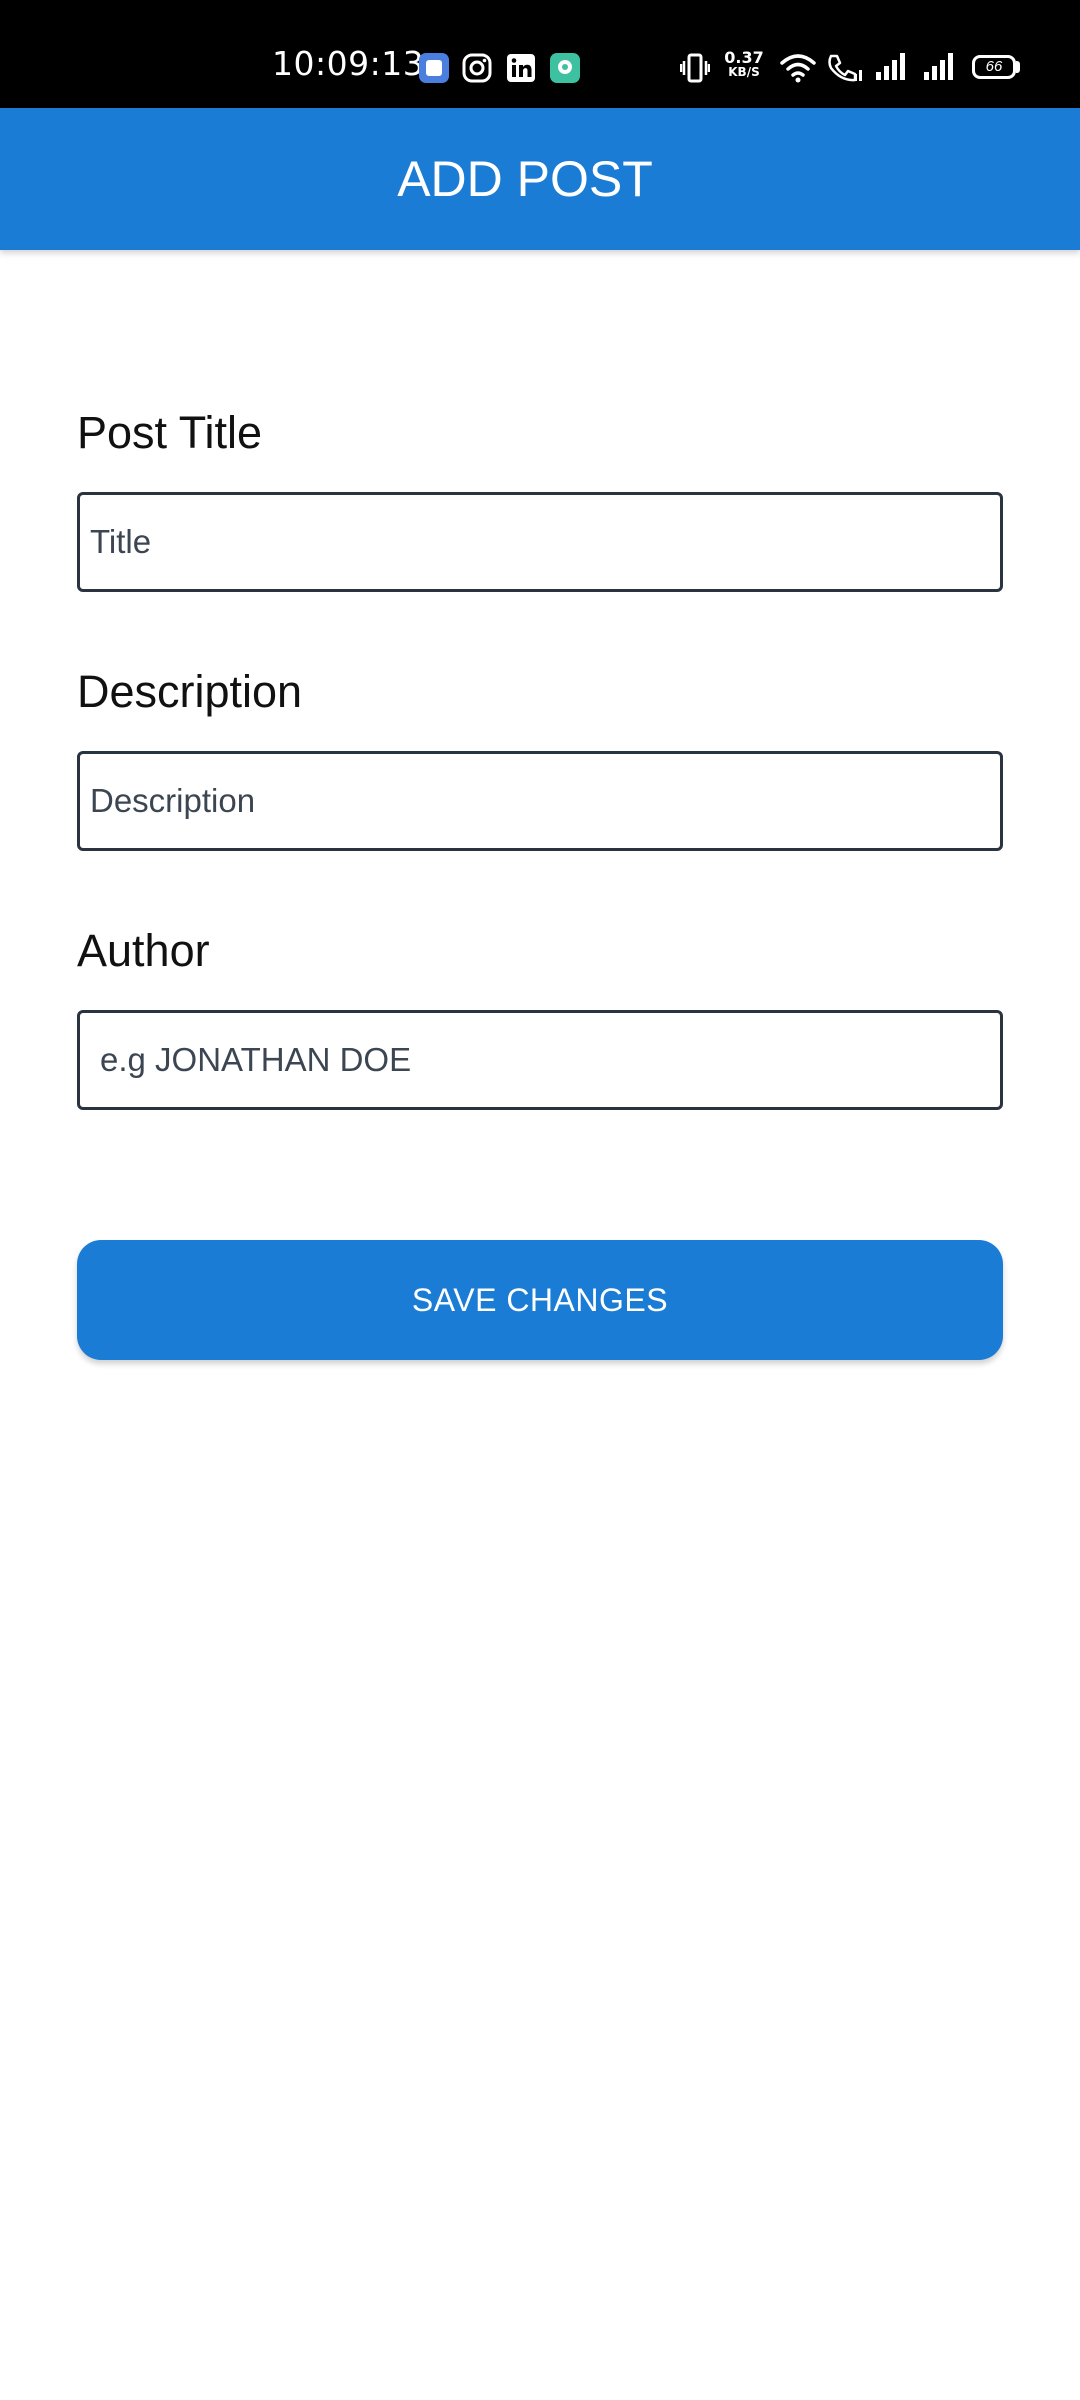 Image resolution: width=1080 pixels, height=2400 pixels. What do you see at coordinates (477, 68) in the screenshot?
I see `instagram-icon` at bounding box center [477, 68].